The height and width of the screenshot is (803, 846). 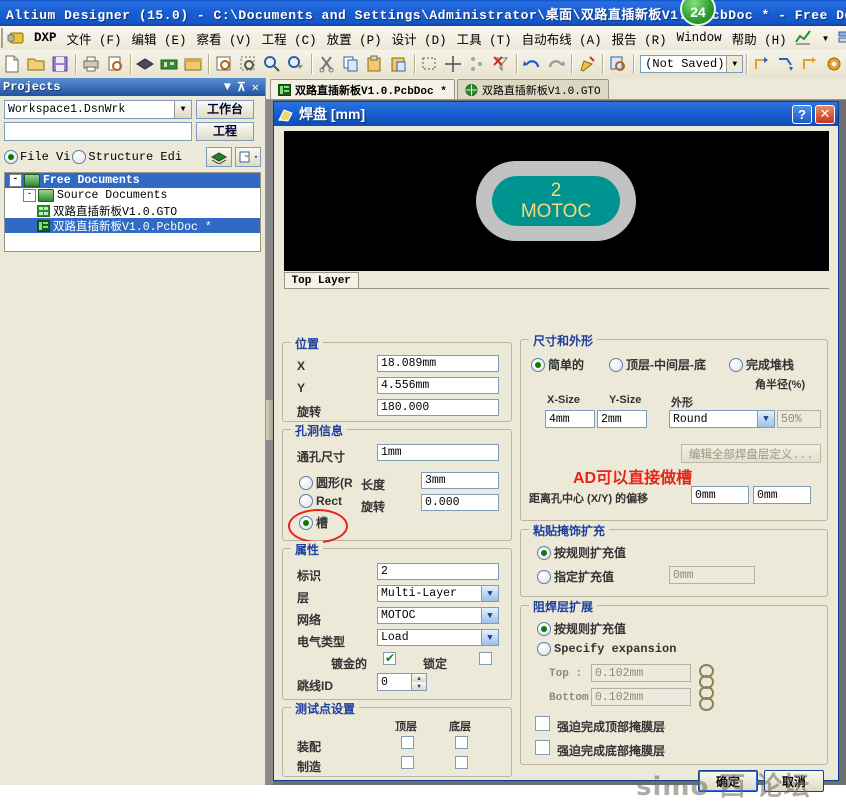 What do you see at coordinates (438, 385) in the screenshot?
I see `y-input: 4.556mm` at bounding box center [438, 385].